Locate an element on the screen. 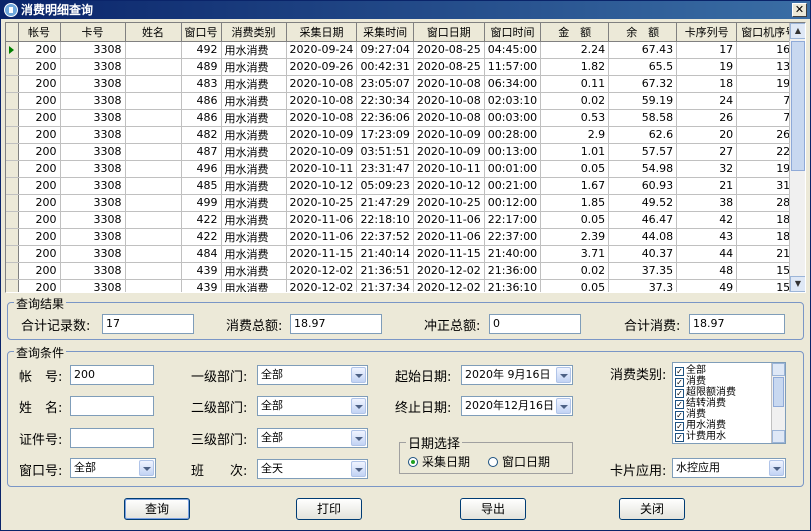  table-cell: 486 is located at coordinates (201, 101).